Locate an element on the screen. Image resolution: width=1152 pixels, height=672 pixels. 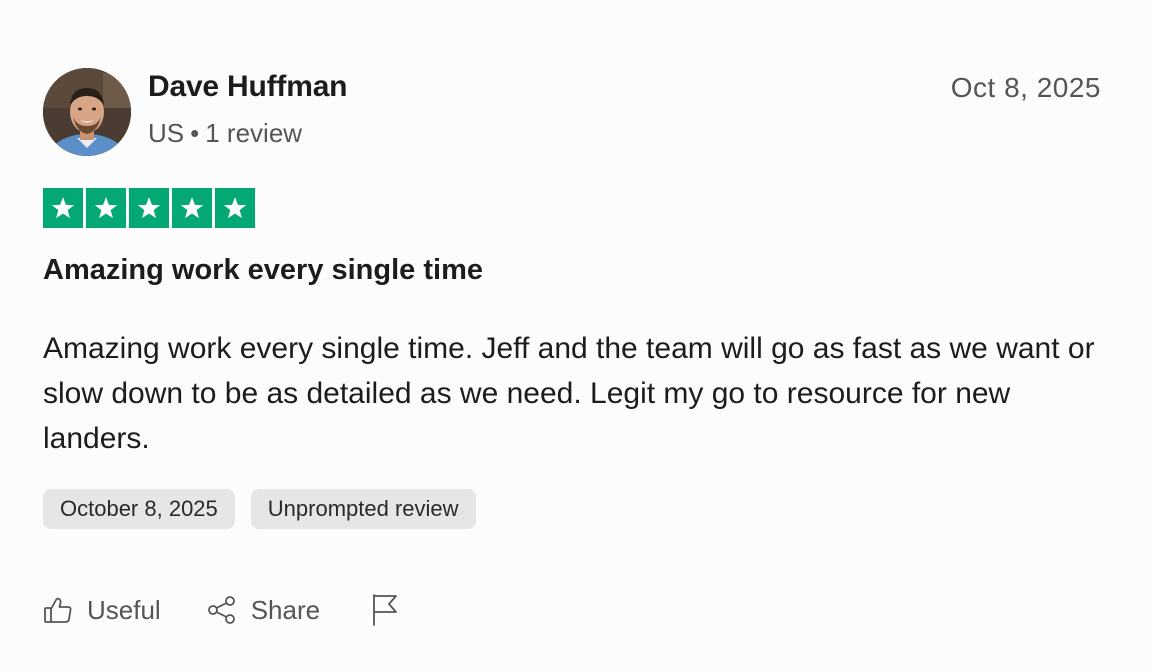
reviewer-name: Dave Huffman is located at coordinates (248, 87).